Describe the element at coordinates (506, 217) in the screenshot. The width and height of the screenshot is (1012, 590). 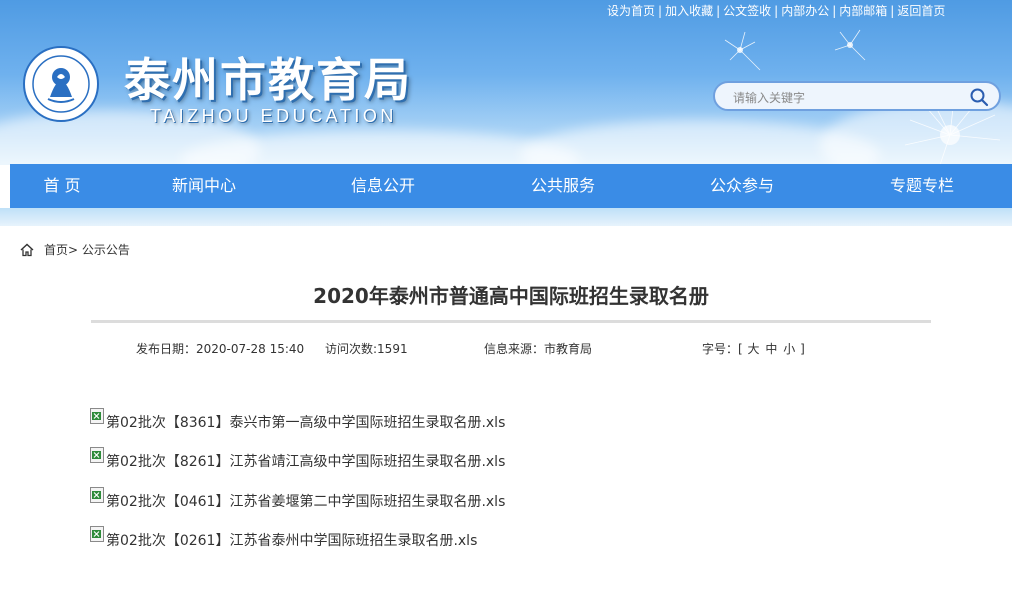
I see `nav-shadow-strip` at that location.